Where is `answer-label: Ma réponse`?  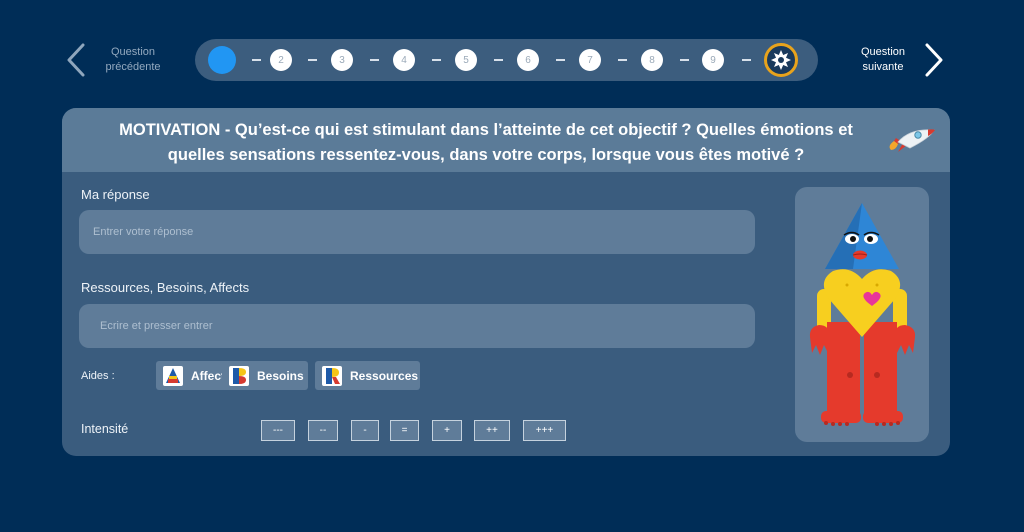 answer-label: Ma réponse is located at coordinates (115, 194).